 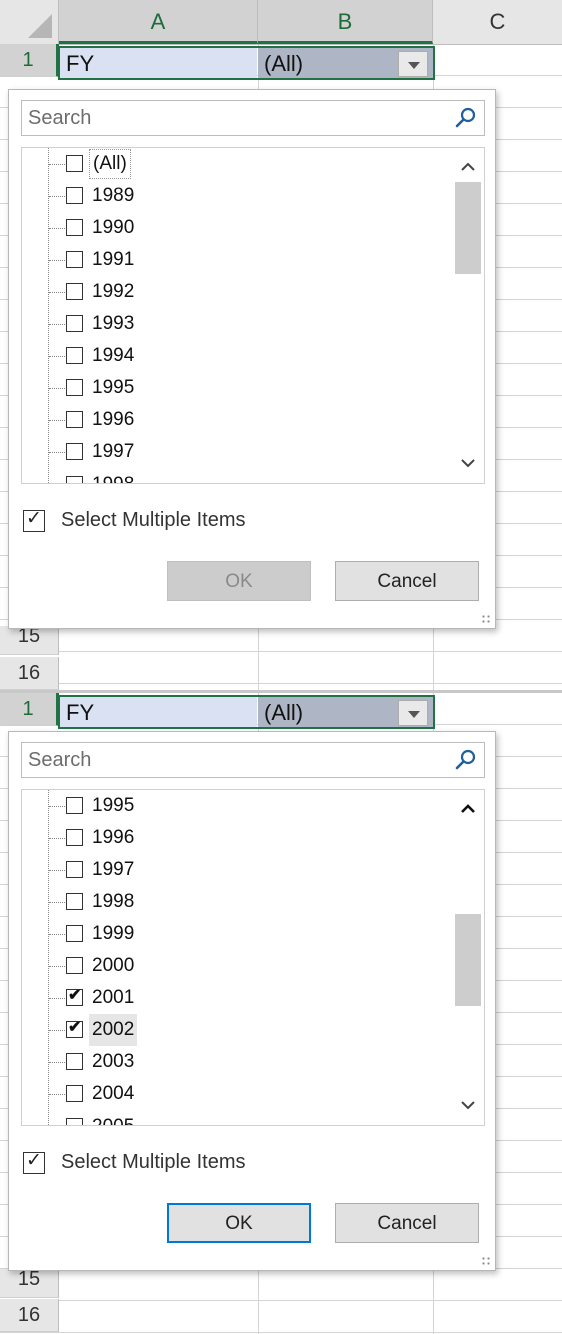 I want to click on filter-item-label: 1996, so click(x=113, y=419).